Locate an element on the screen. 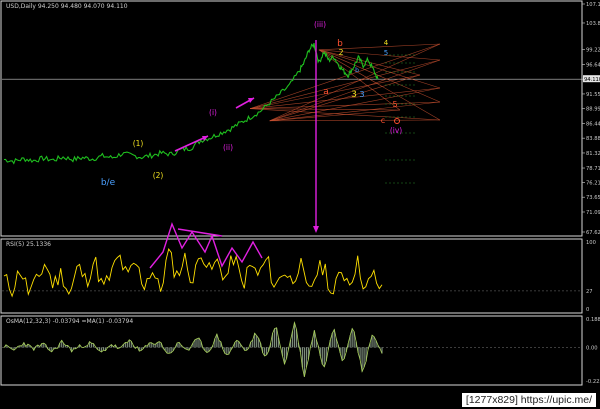 This screenshot has width=600, height=409. rsi-tick-label: 0 is located at coordinates (587, 310).